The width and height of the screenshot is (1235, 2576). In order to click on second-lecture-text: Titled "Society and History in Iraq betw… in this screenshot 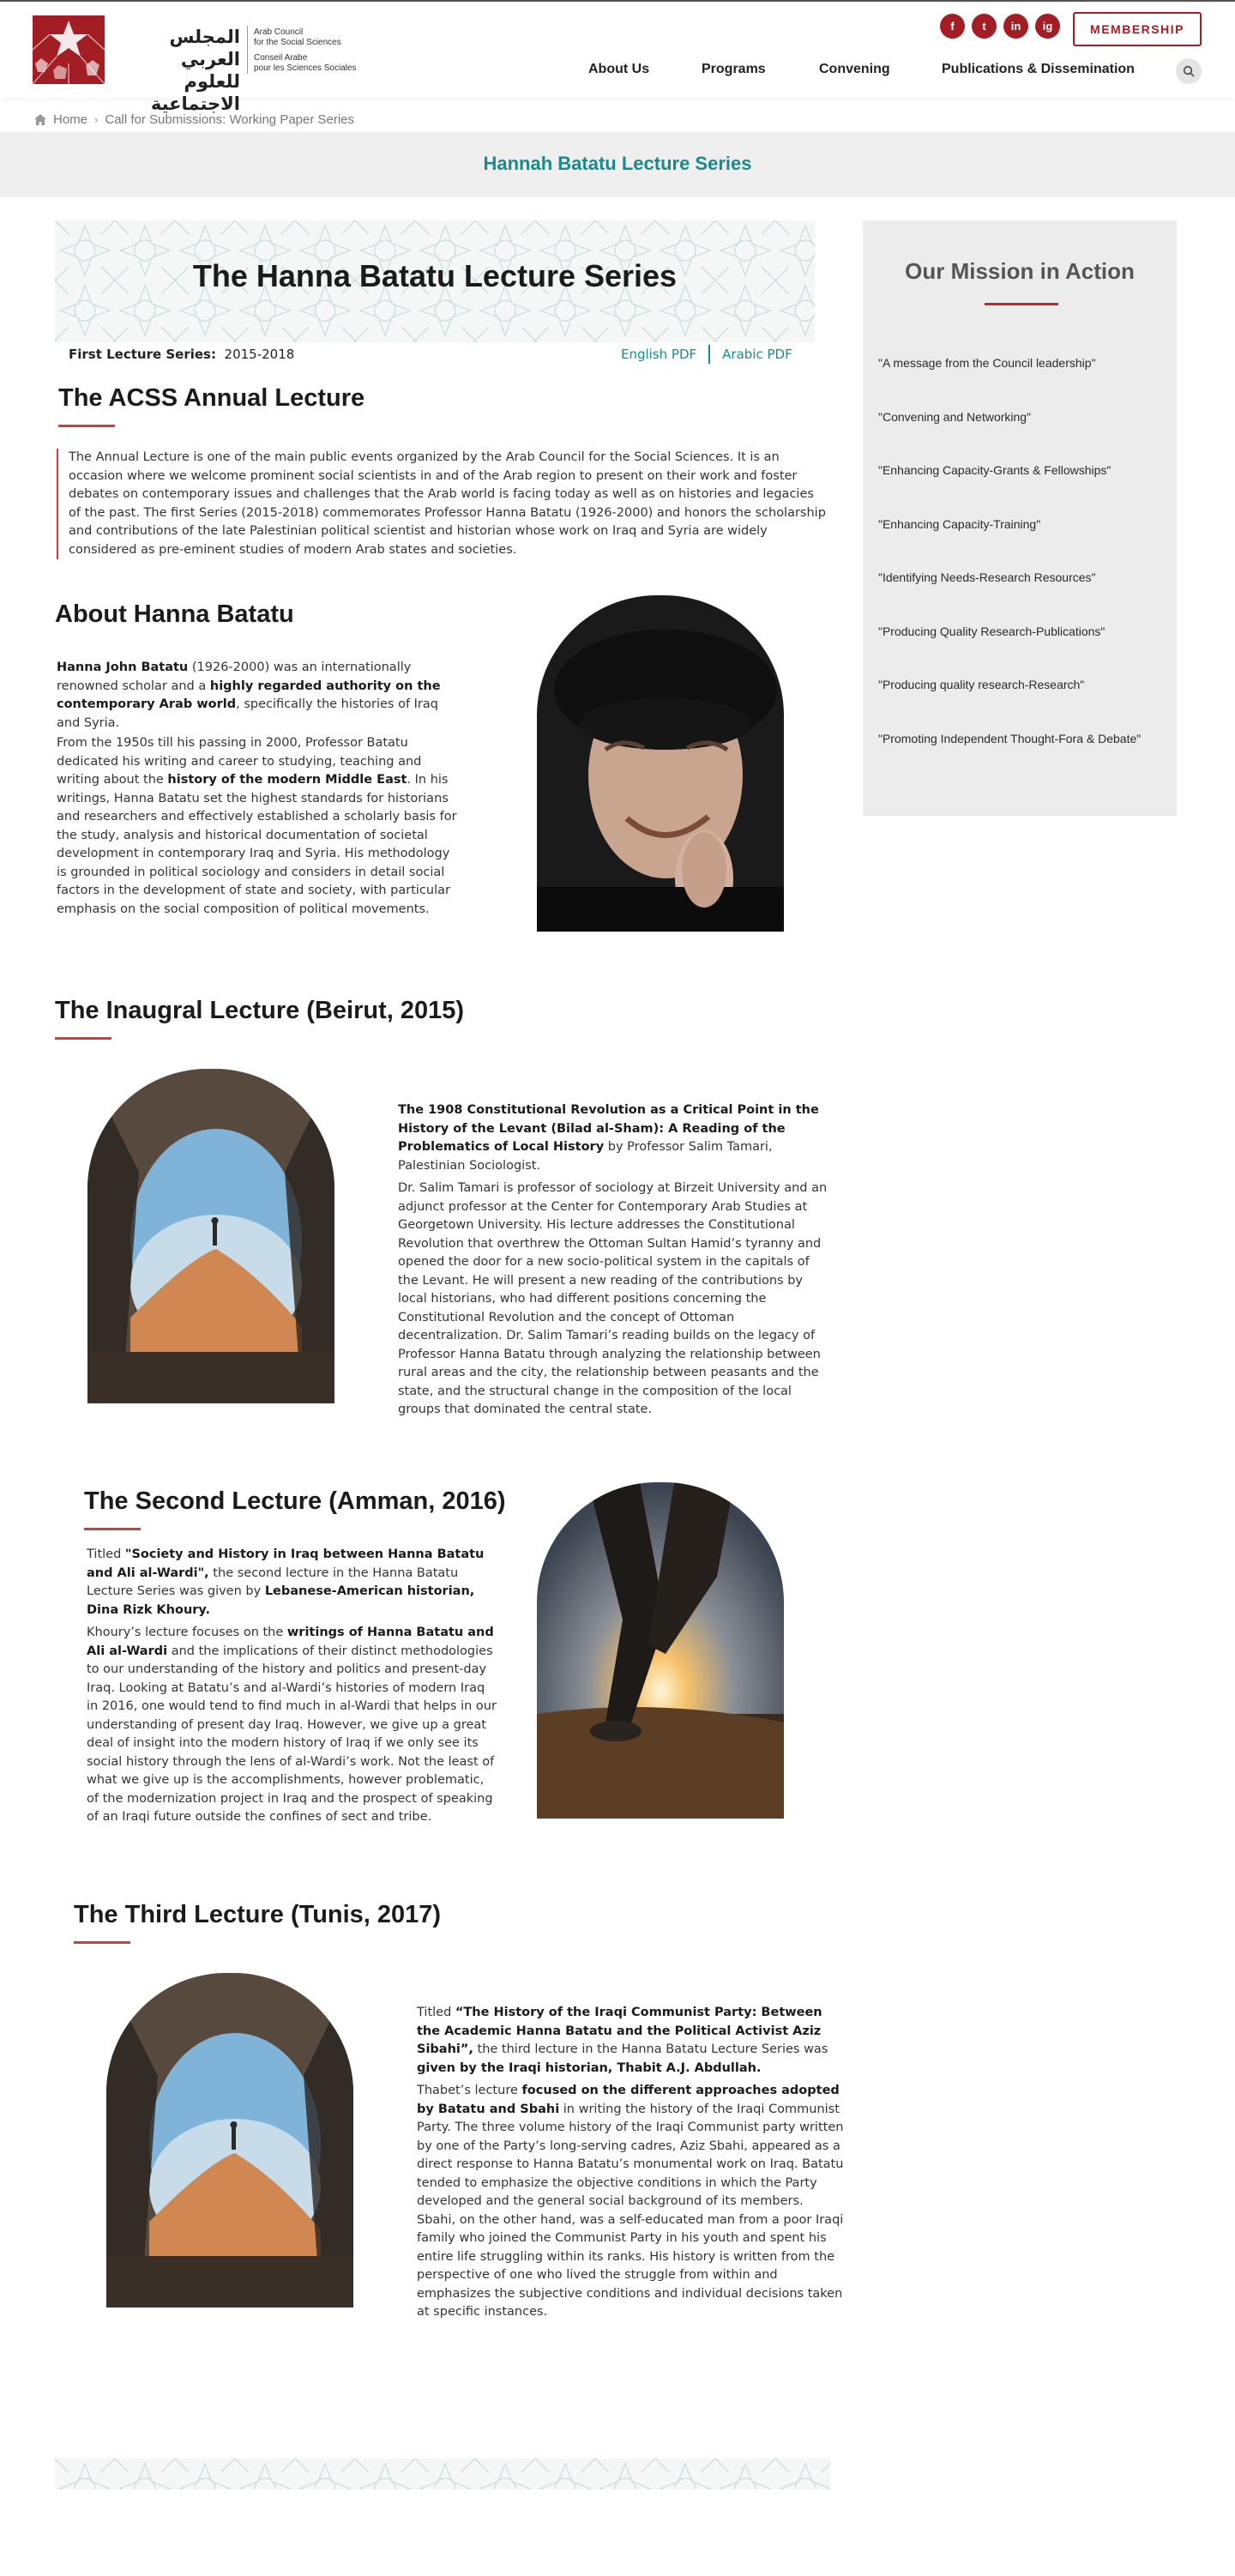, I will do `click(292, 1685)`.